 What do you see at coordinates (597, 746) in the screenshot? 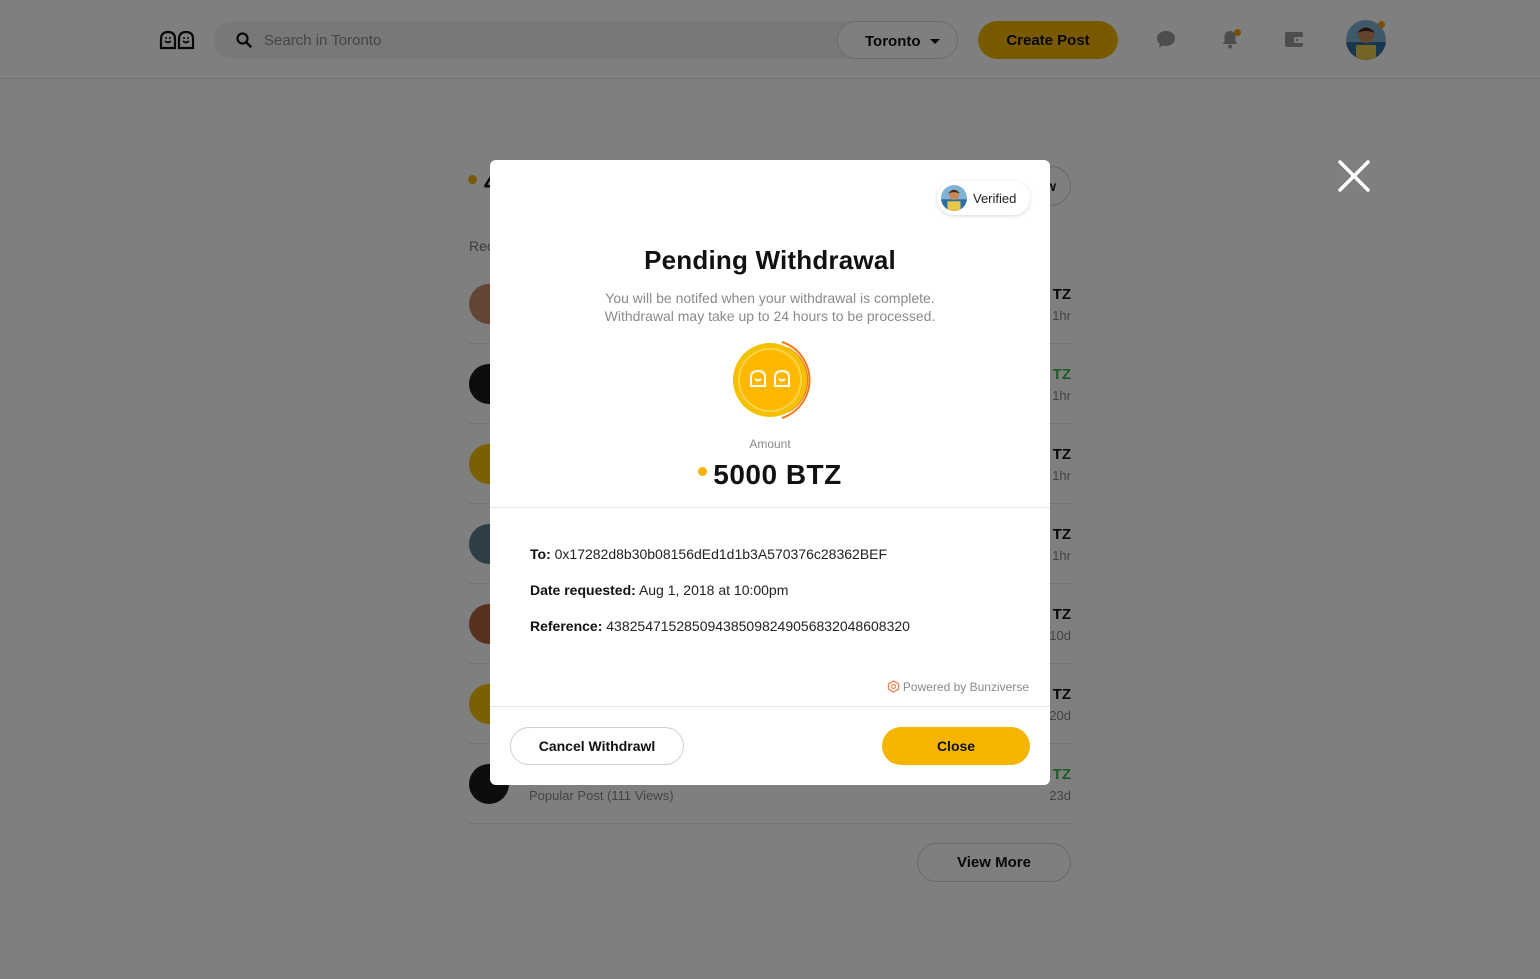
I see `cancel-withdrawal-button: Cancel Withdrawl` at bounding box center [597, 746].